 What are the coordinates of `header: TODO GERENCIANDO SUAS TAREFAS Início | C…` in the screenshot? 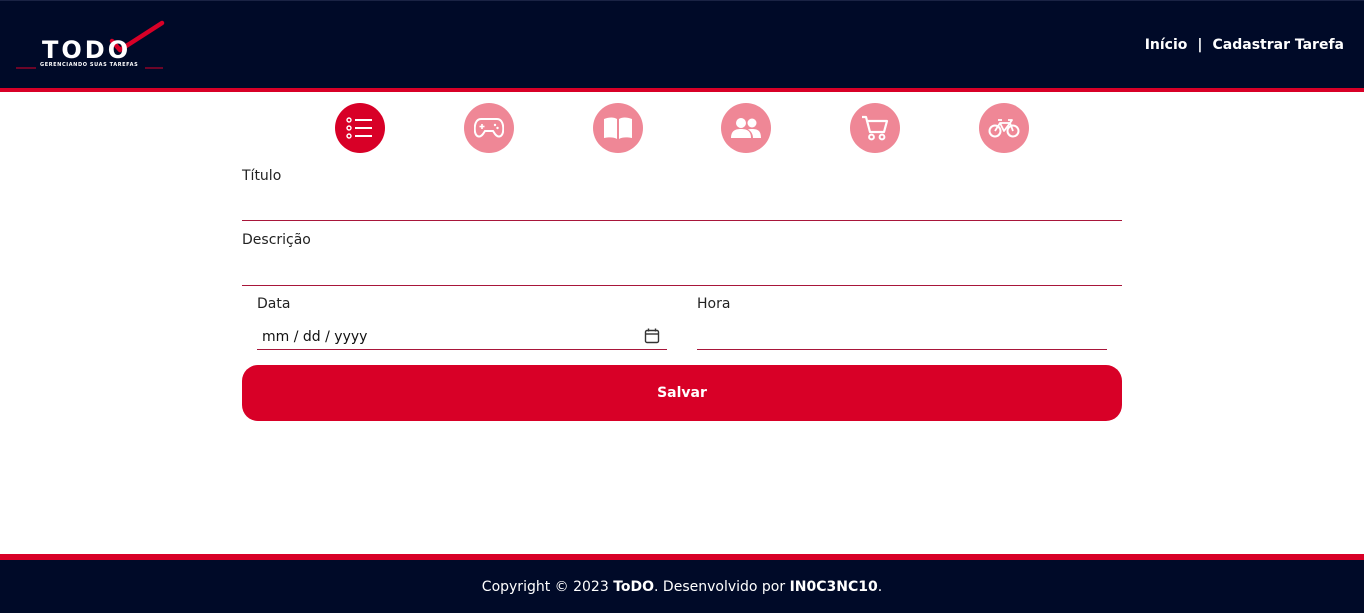 It's located at (682, 44).